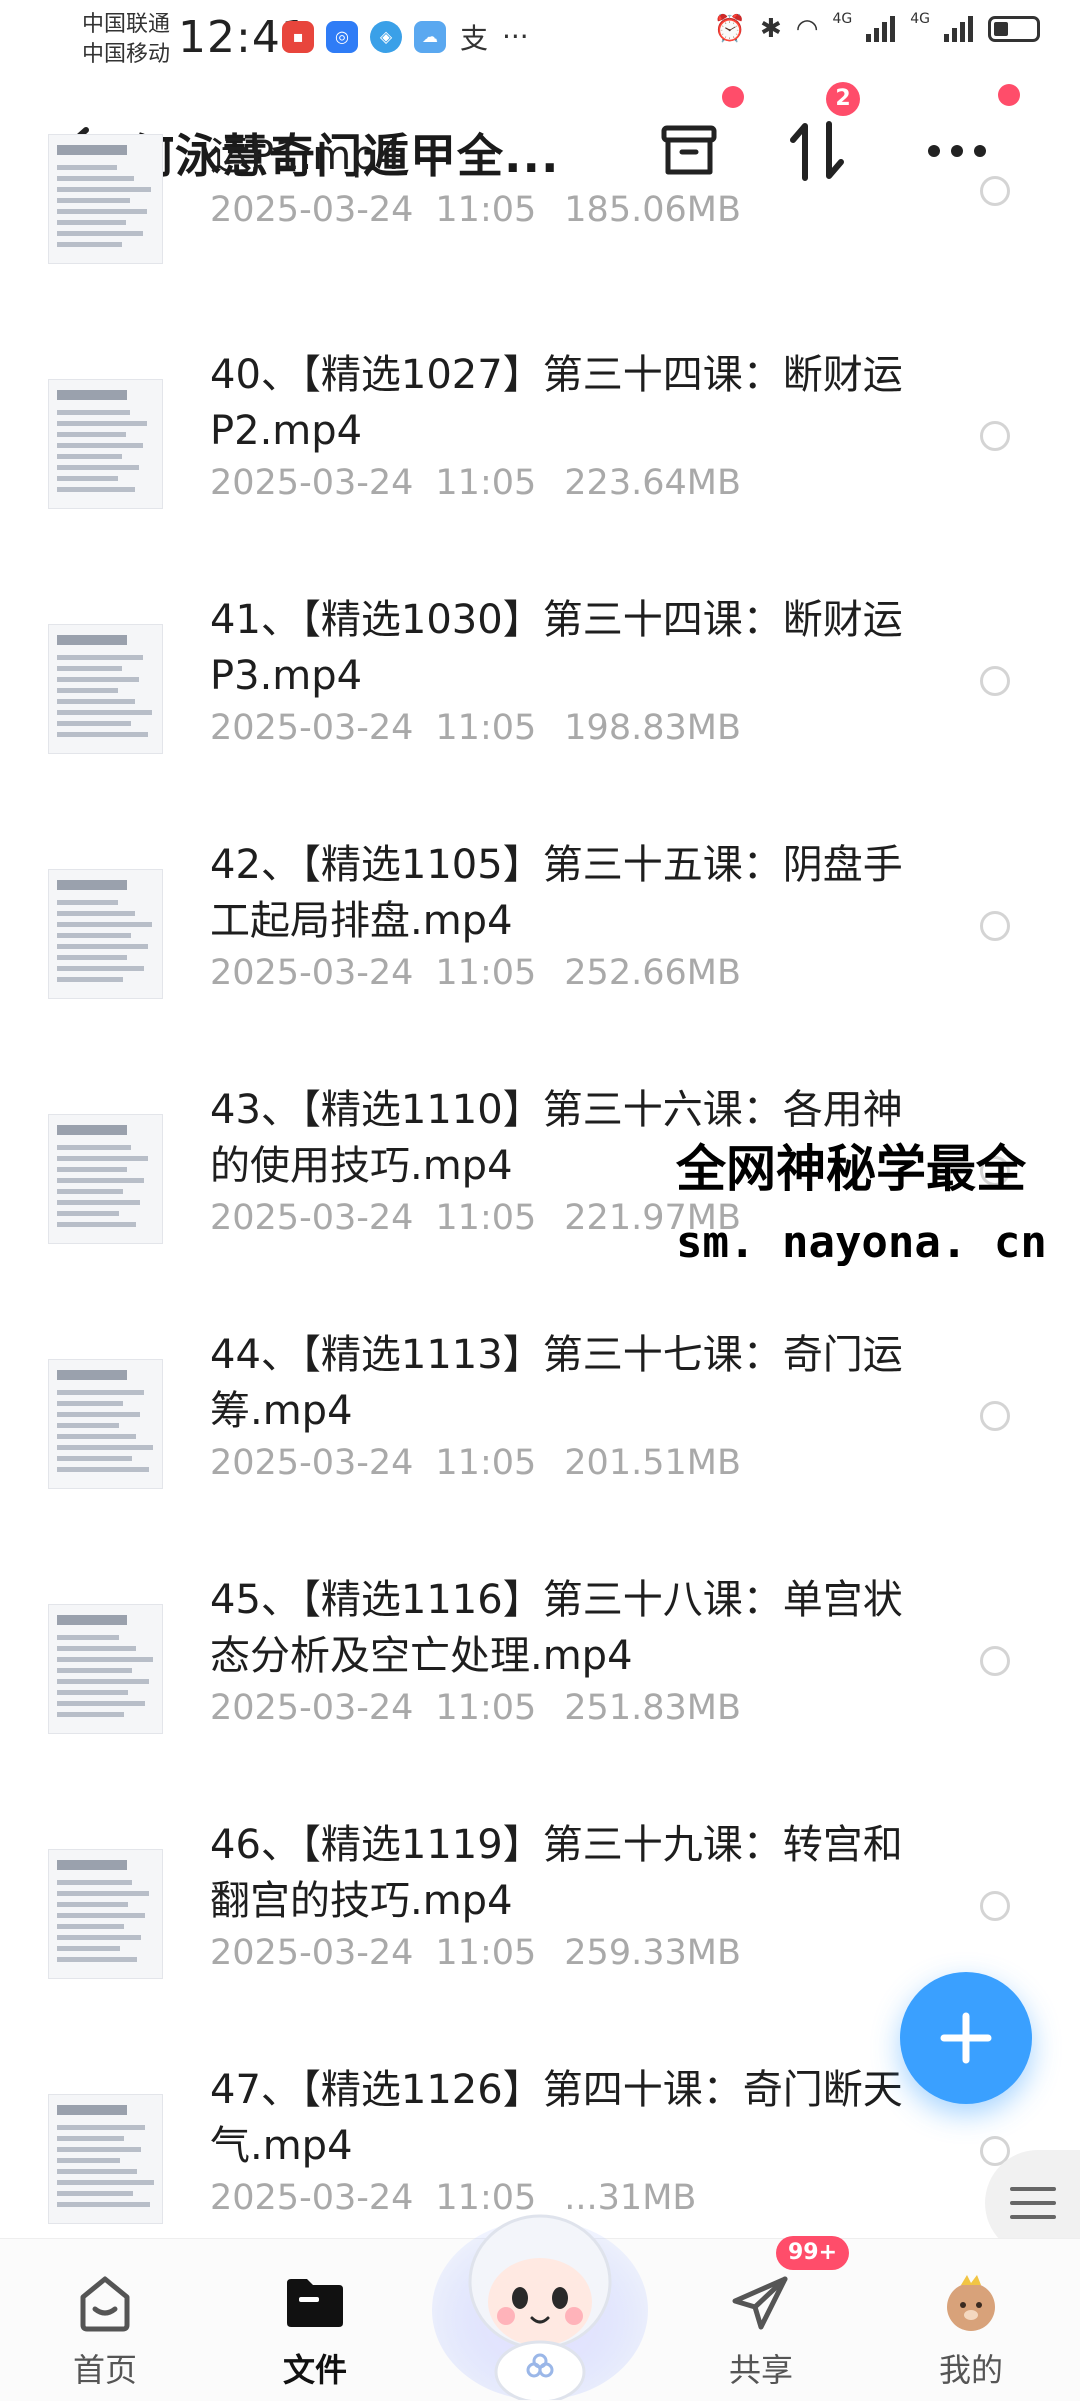 The width and height of the screenshot is (1080, 2401). I want to click on file-meta: 2025-03-24 11:05 201.51MB, so click(475, 1463).